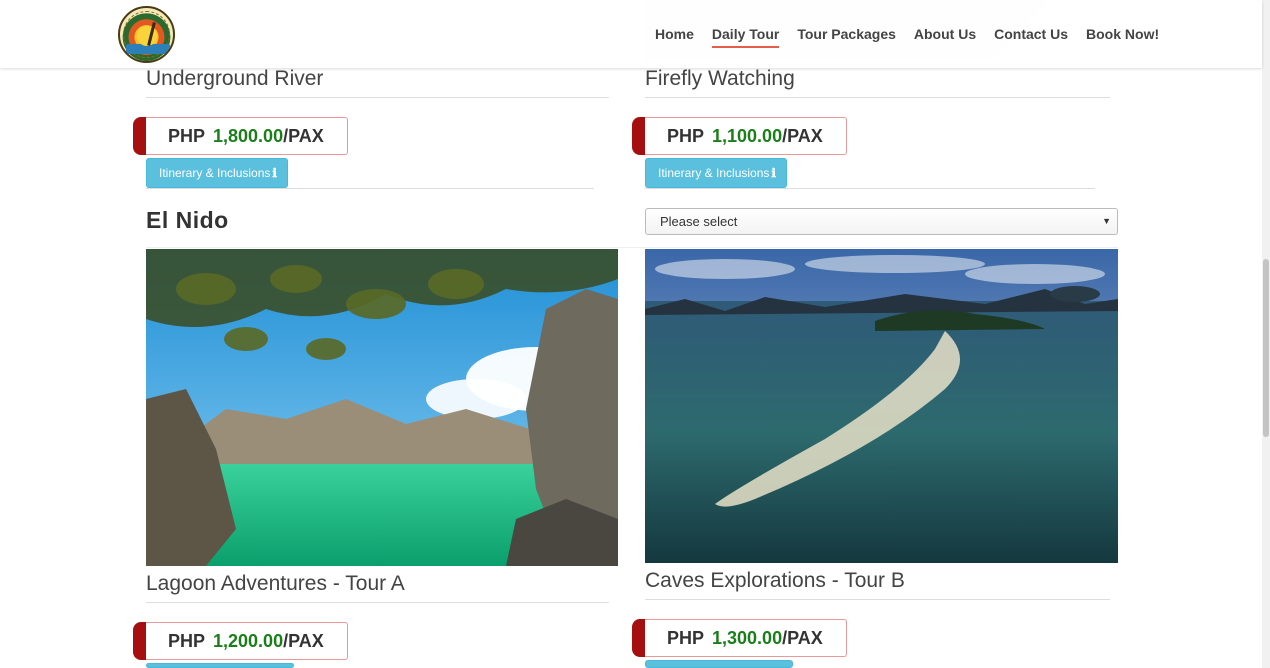  I want to click on tour-title: Firefly Watching, so click(720, 79).